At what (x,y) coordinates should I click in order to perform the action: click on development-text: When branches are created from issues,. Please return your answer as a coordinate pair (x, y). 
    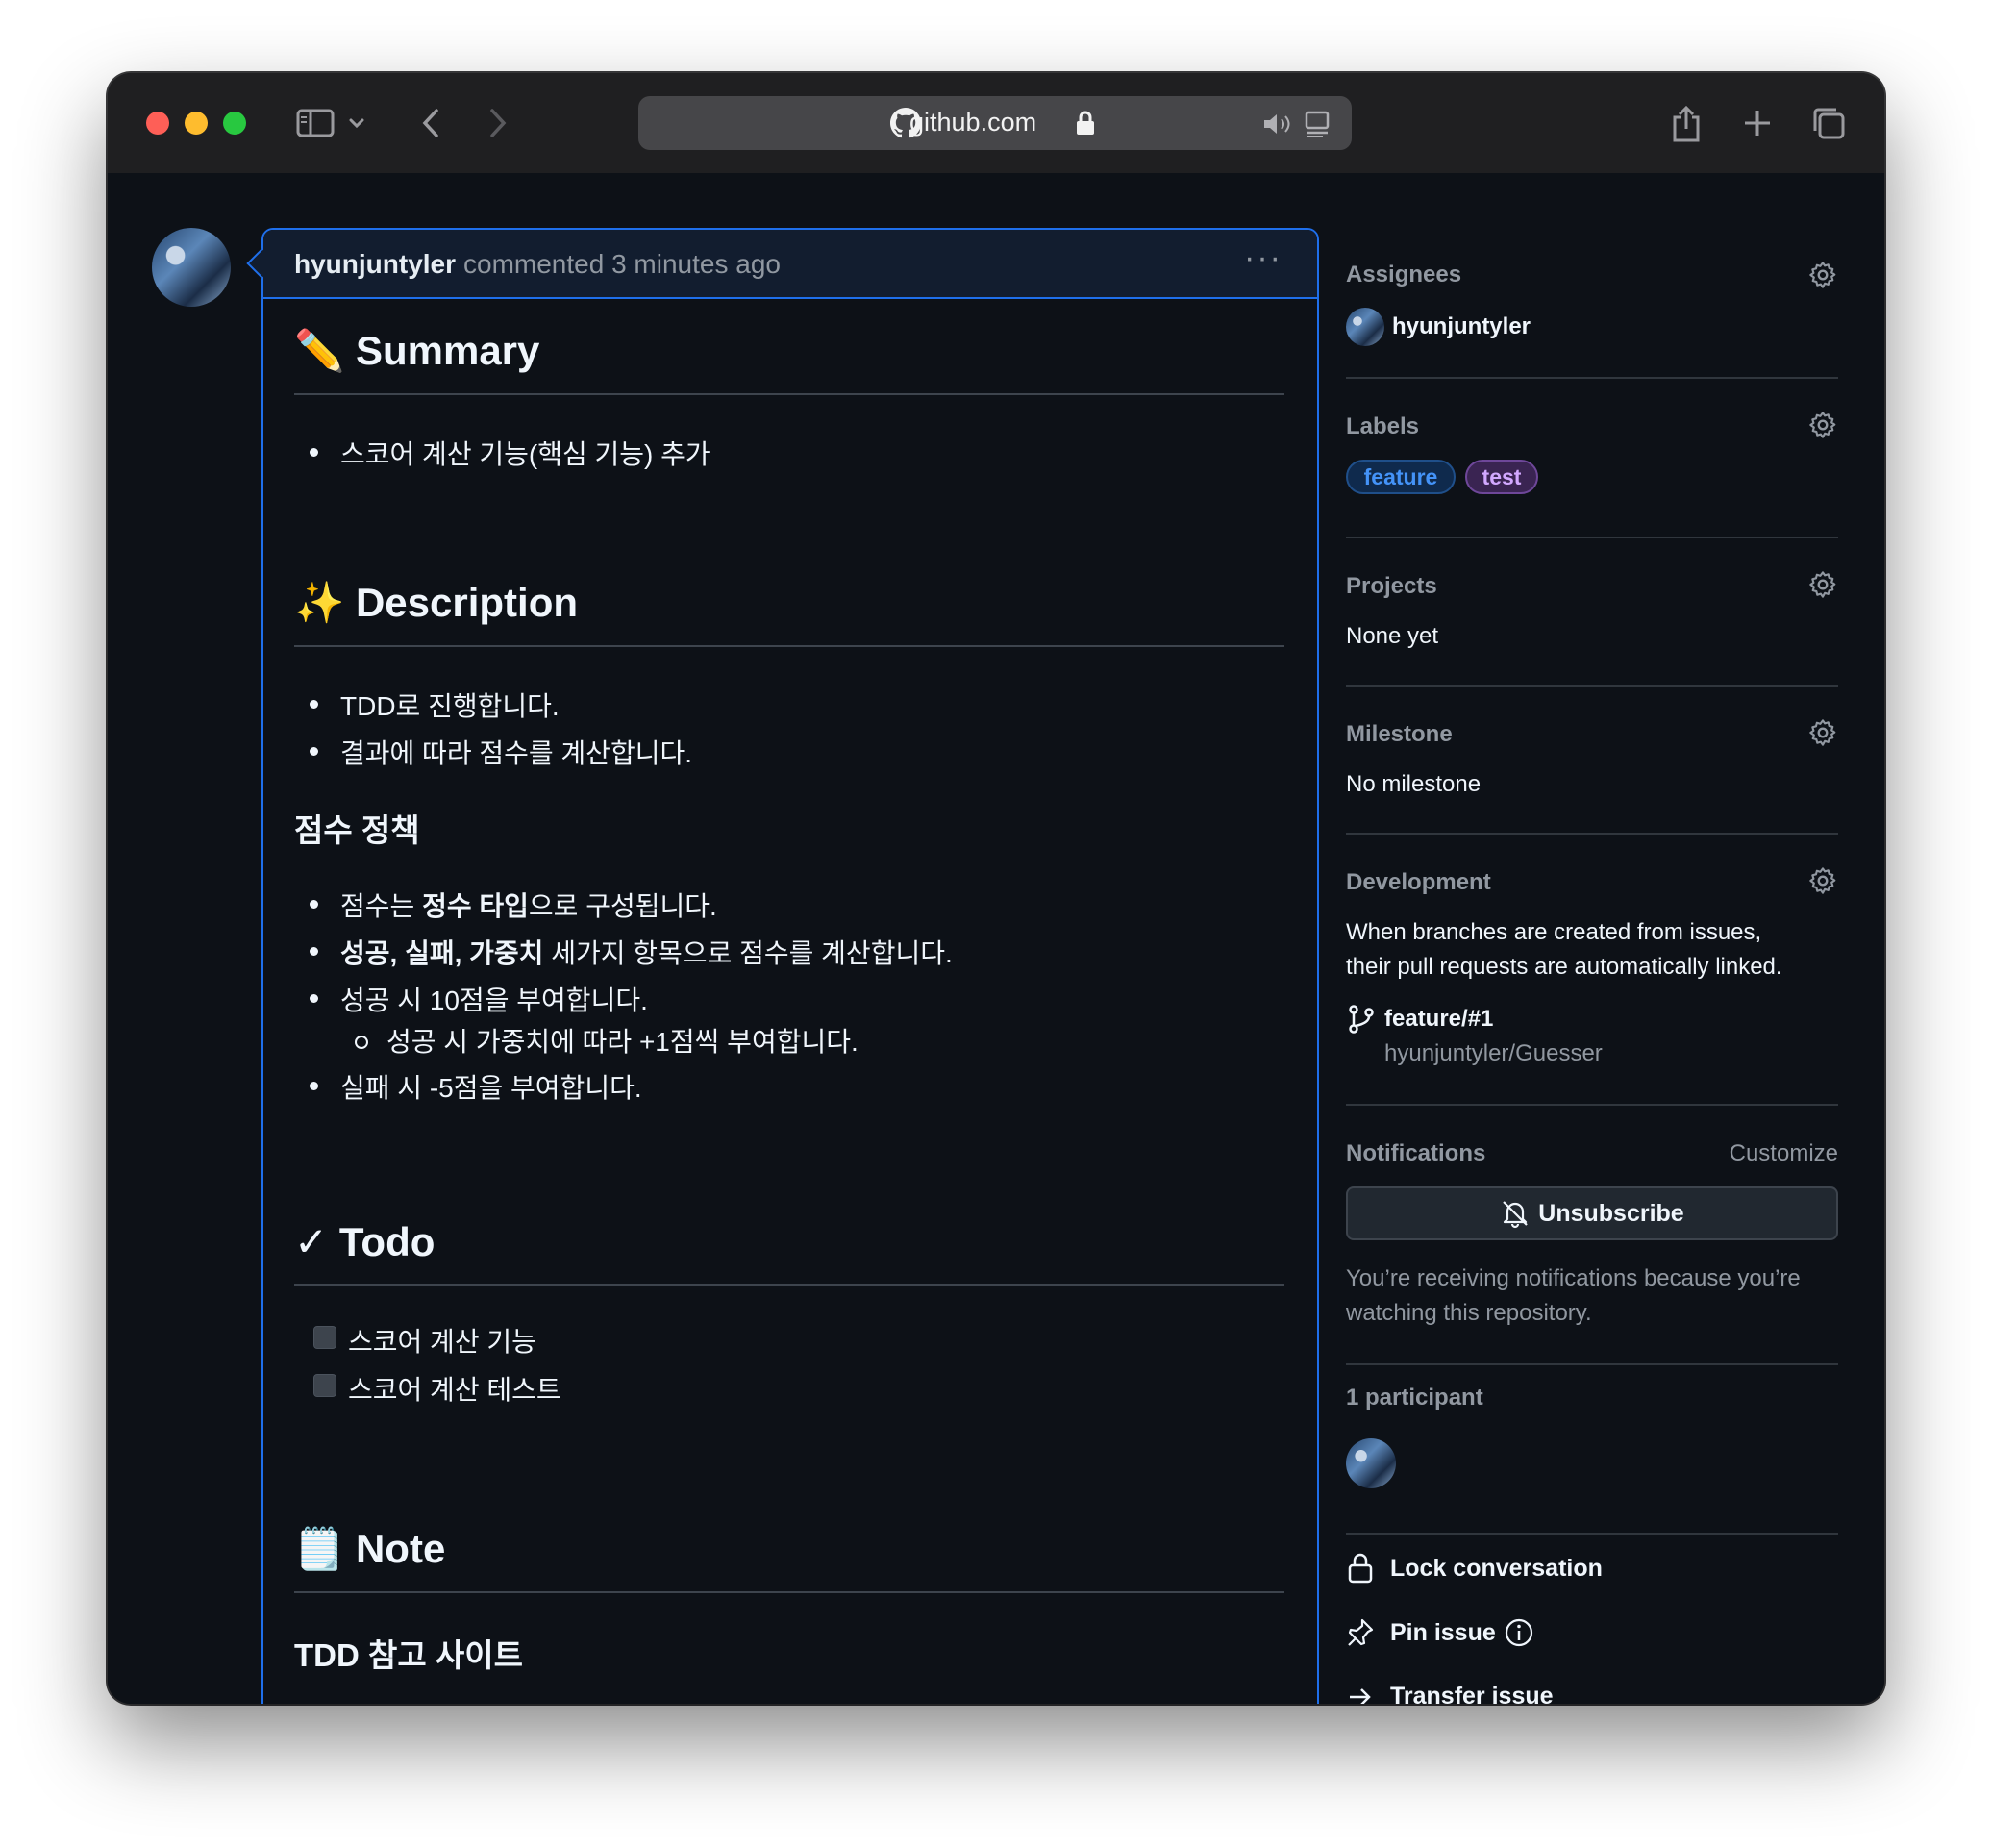
    Looking at the image, I should click on (1554, 932).